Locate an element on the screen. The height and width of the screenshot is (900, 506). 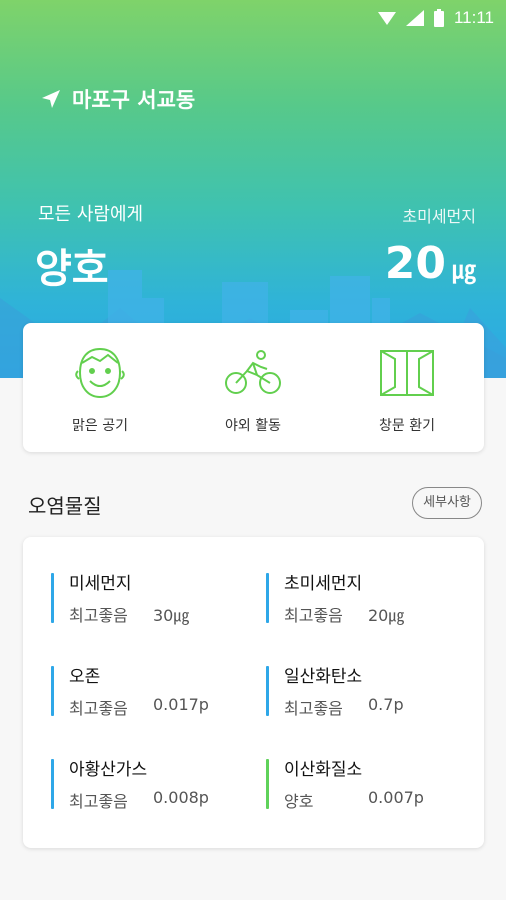
pollutant-item: 오존 최고좋음 0.017p is located at coordinates (151, 694).